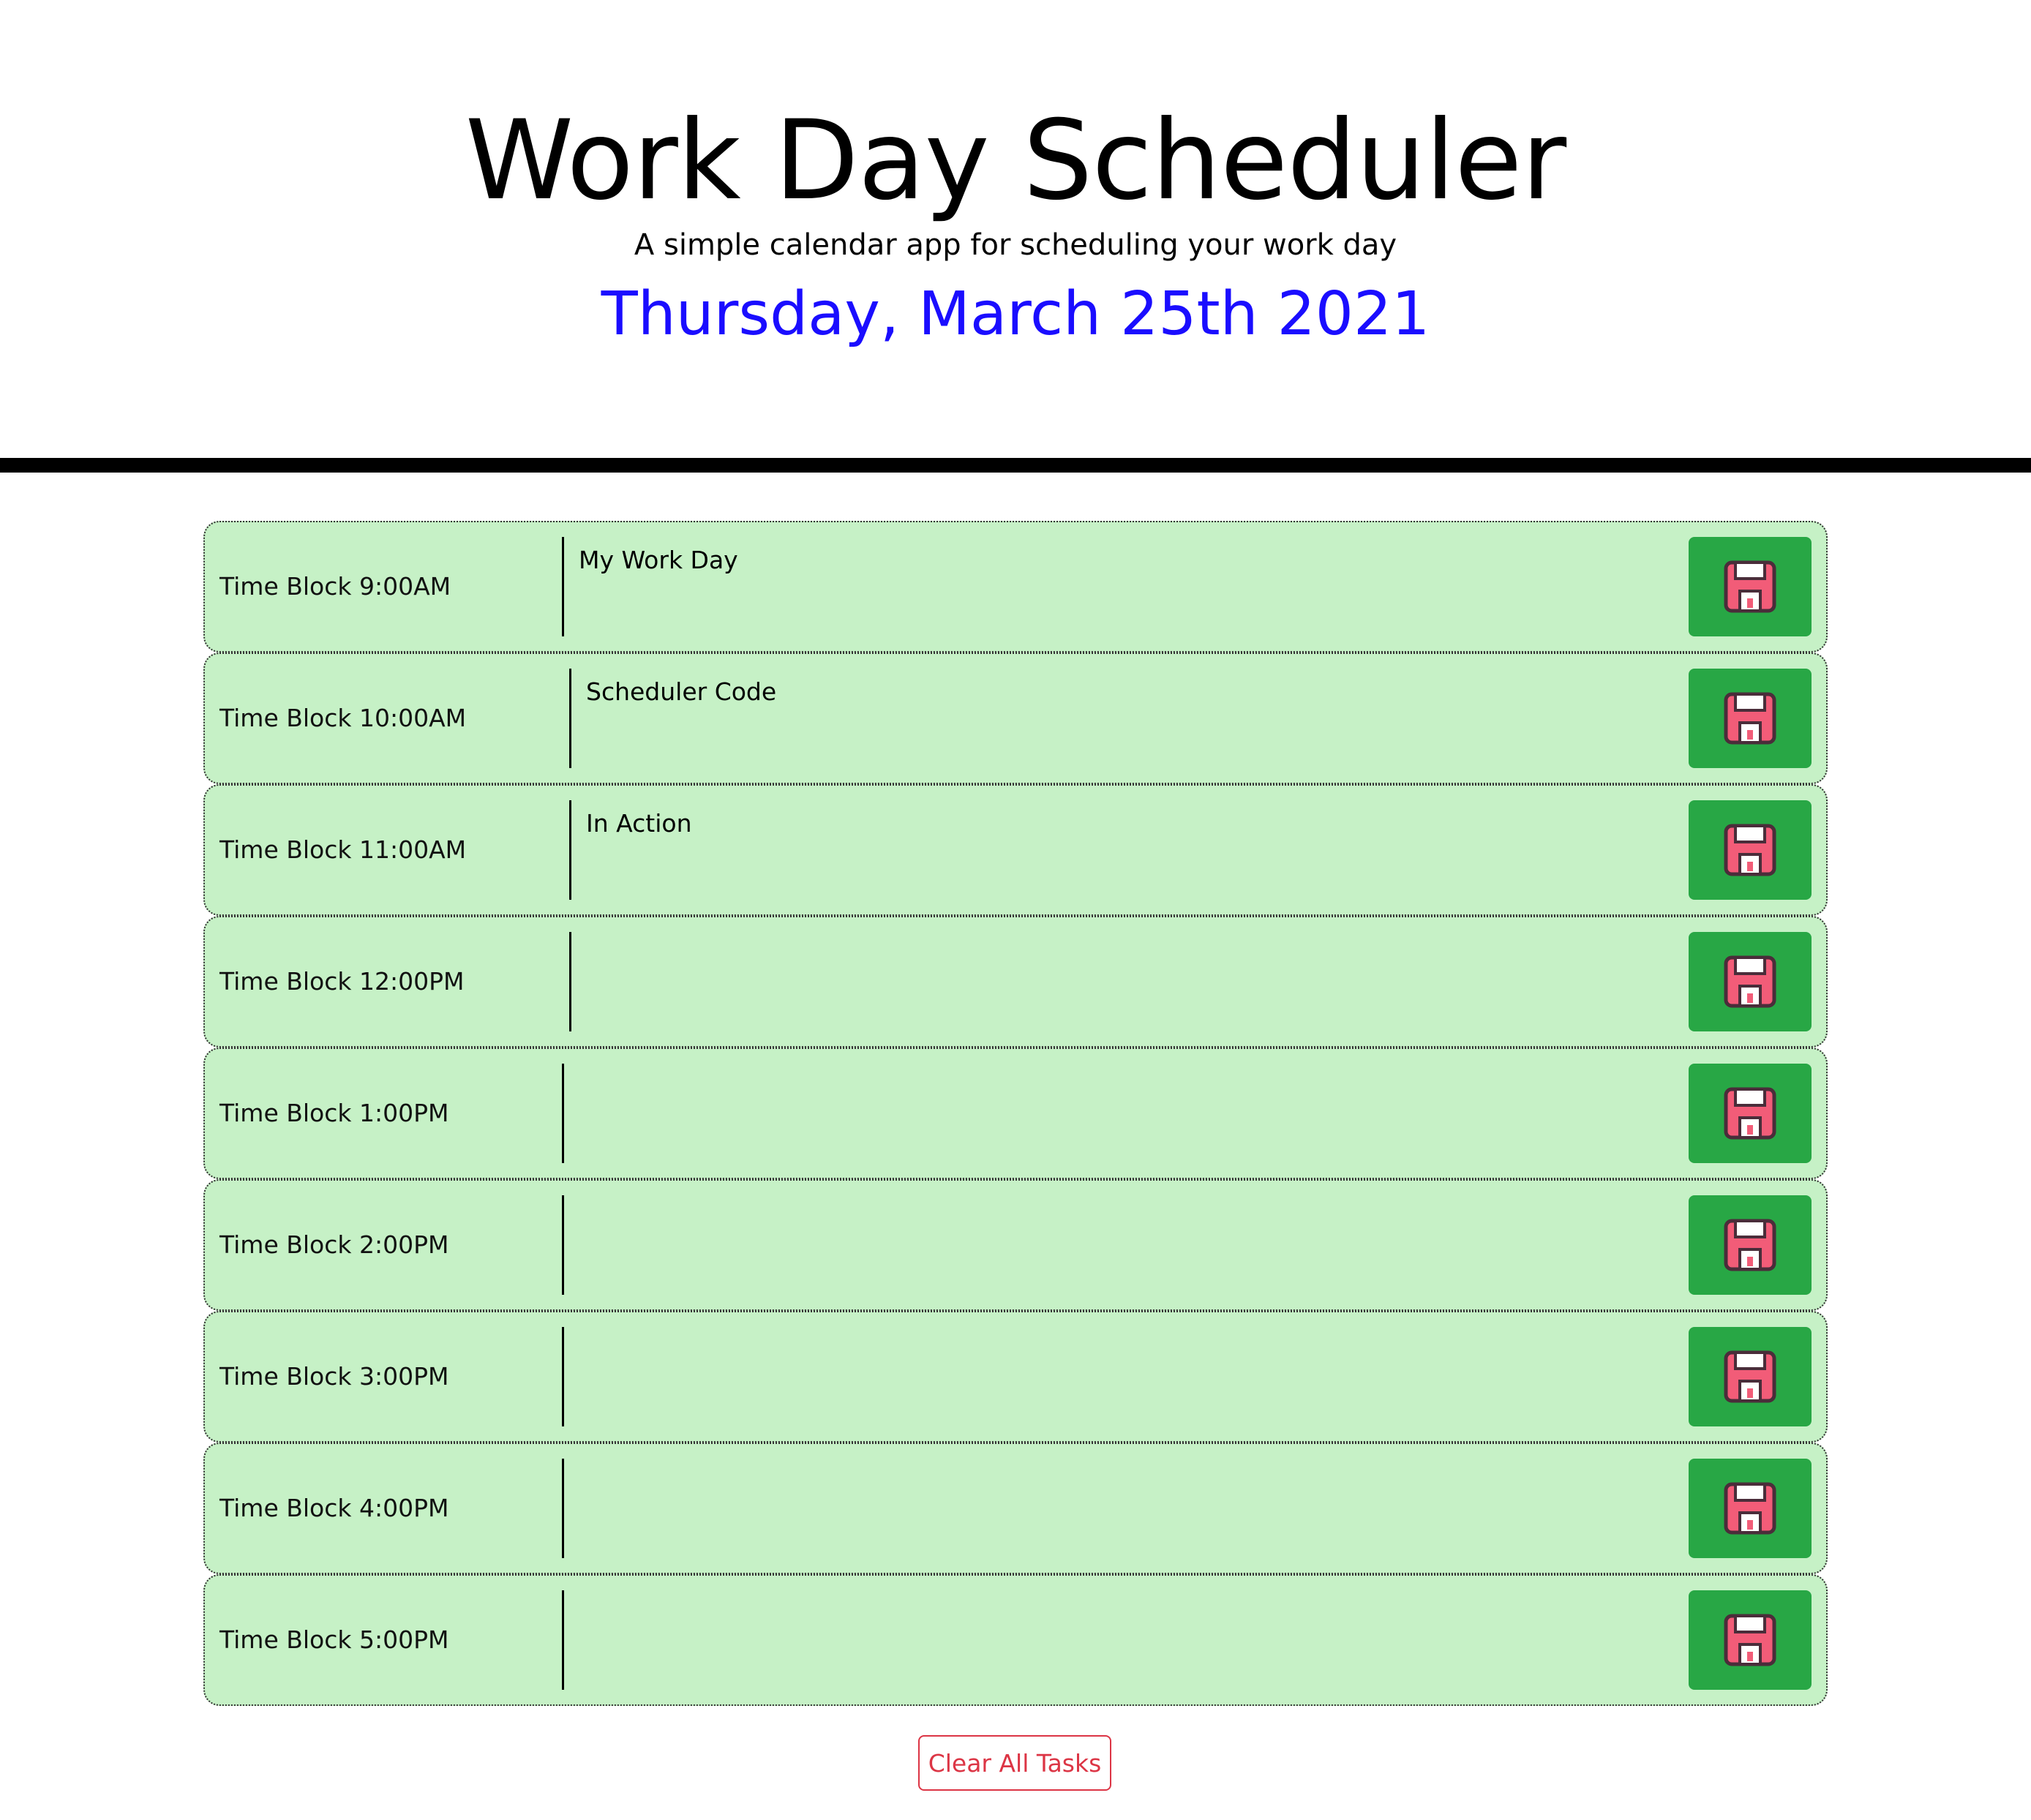 The height and width of the screenshot is (1820, 2031). What do you see at coordinates (334, 1639) in the screenshot?
I see `time-block-label: Time Block 5:00PM` at bounding box center [334, 1639].